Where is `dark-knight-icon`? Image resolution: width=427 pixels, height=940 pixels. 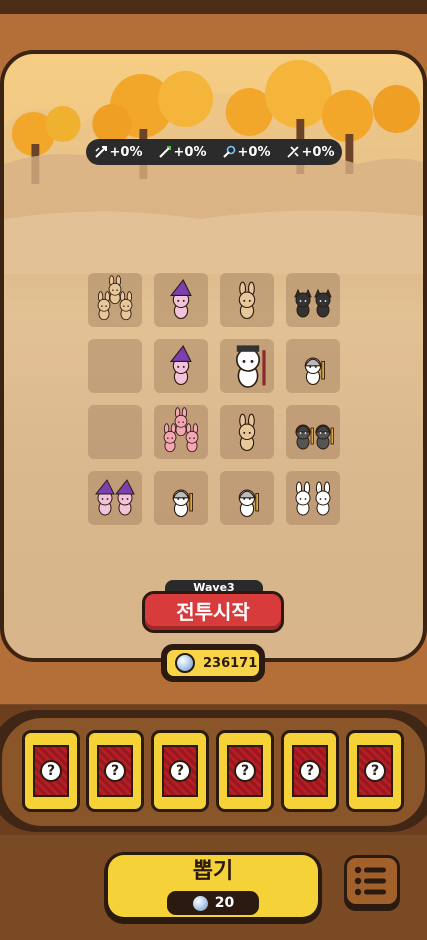
dark-knight-icon is located at coordinates (314, 437).